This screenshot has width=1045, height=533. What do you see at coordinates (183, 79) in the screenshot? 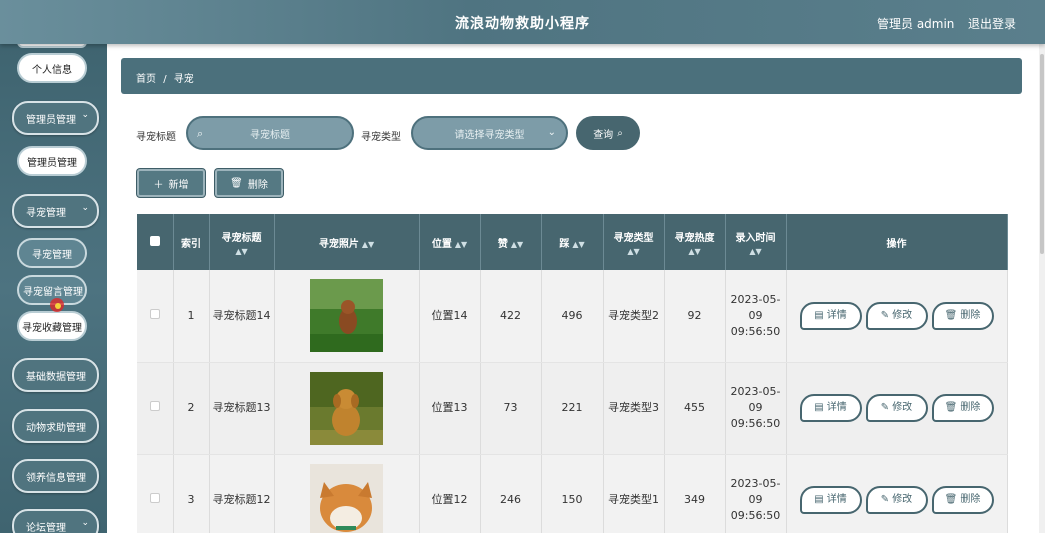
I see `breadcrumb-current: 寻宠` at bounding box center [183, 79].